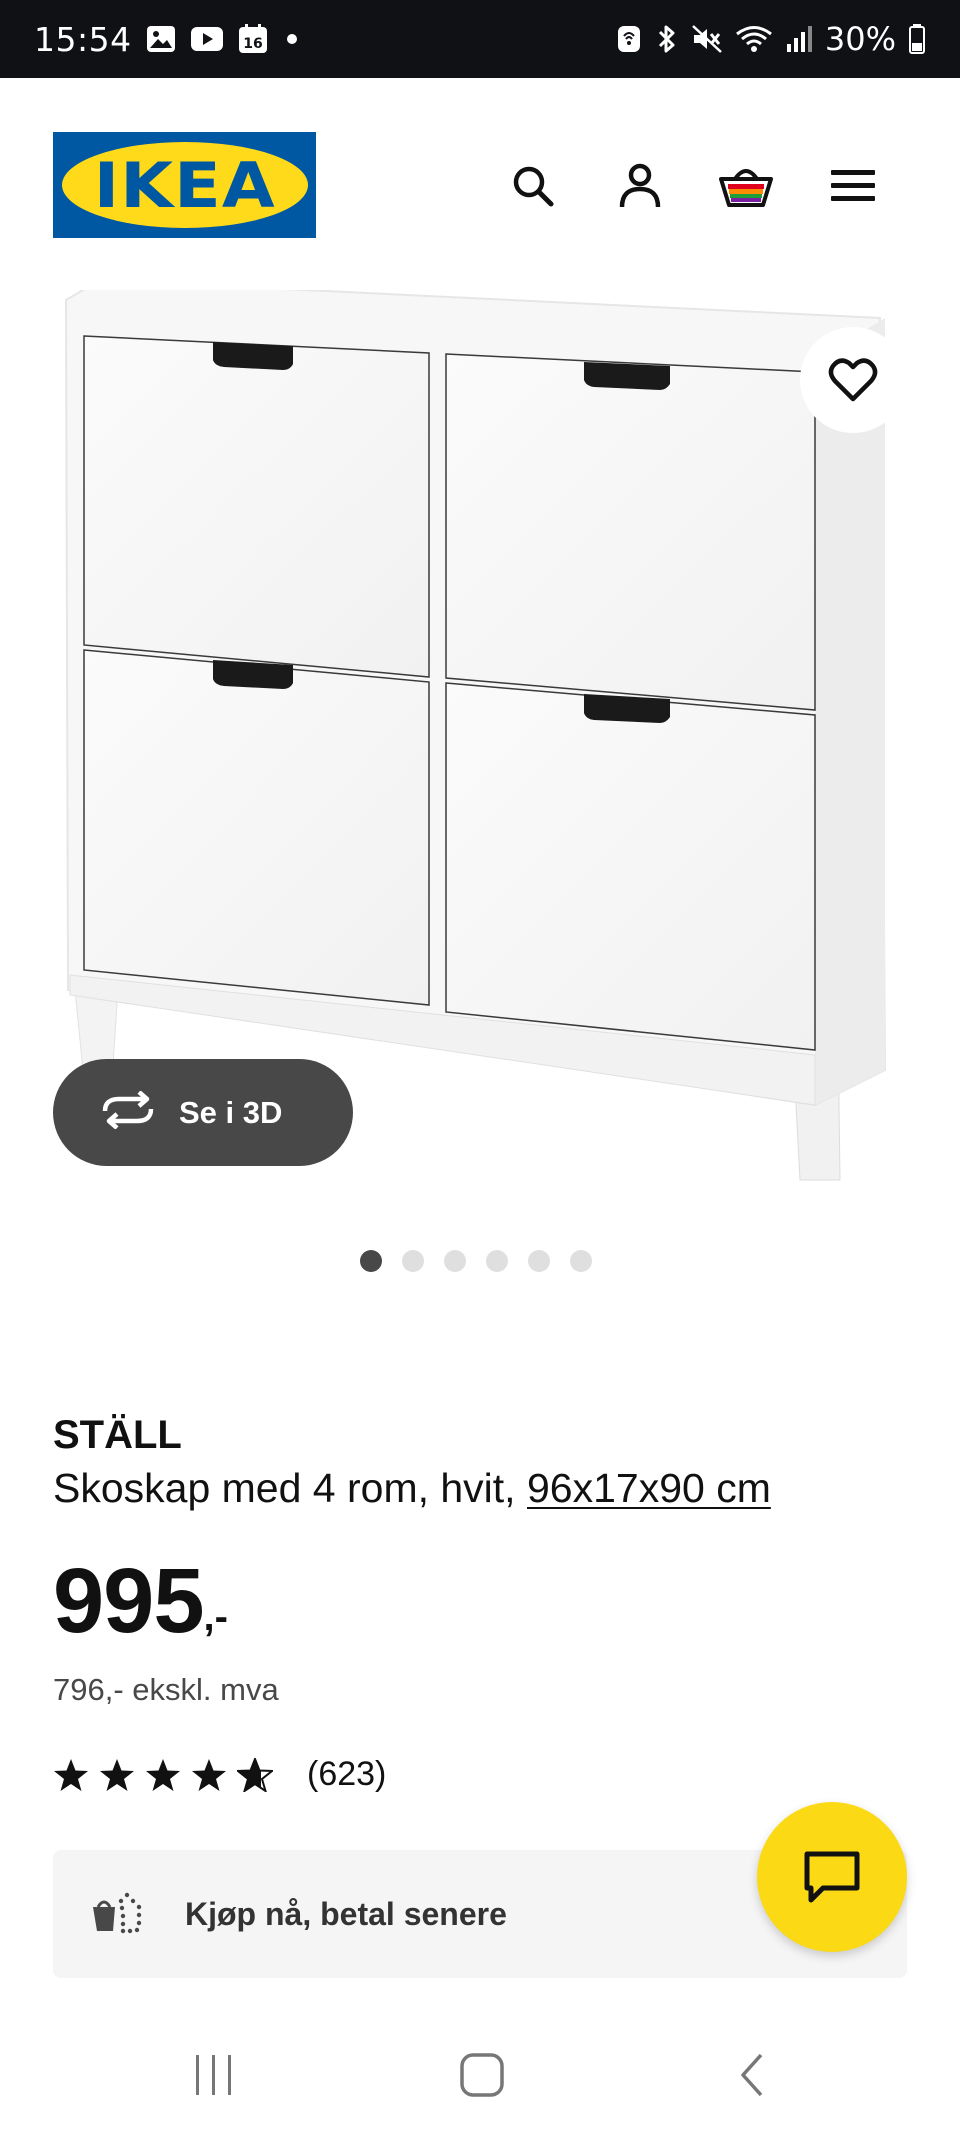  I want to click on status-right: 30%, so click(770, 39).